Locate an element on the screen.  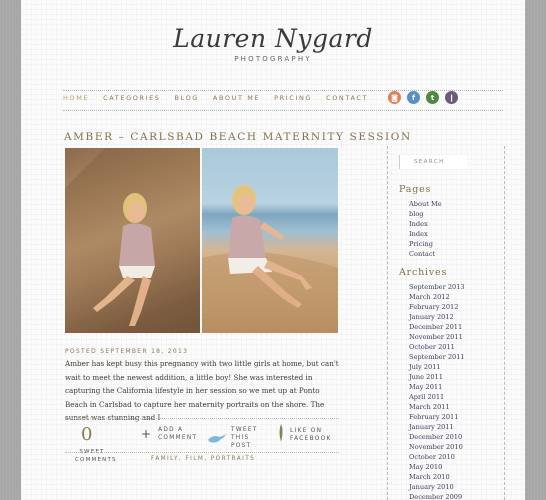
page-link-blog: blog is located at coordinates (425, 214).